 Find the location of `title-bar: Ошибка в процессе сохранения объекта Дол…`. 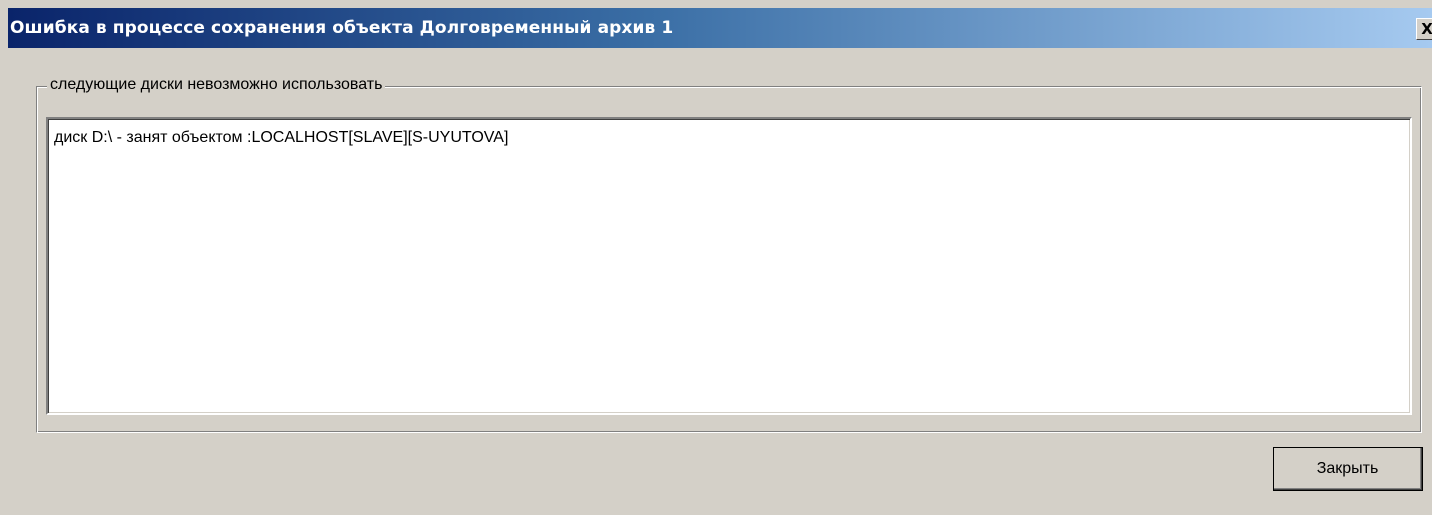

title-bar: Ошибка в процессе сохранения объекта Дол… is located at coordinates (720, 28).